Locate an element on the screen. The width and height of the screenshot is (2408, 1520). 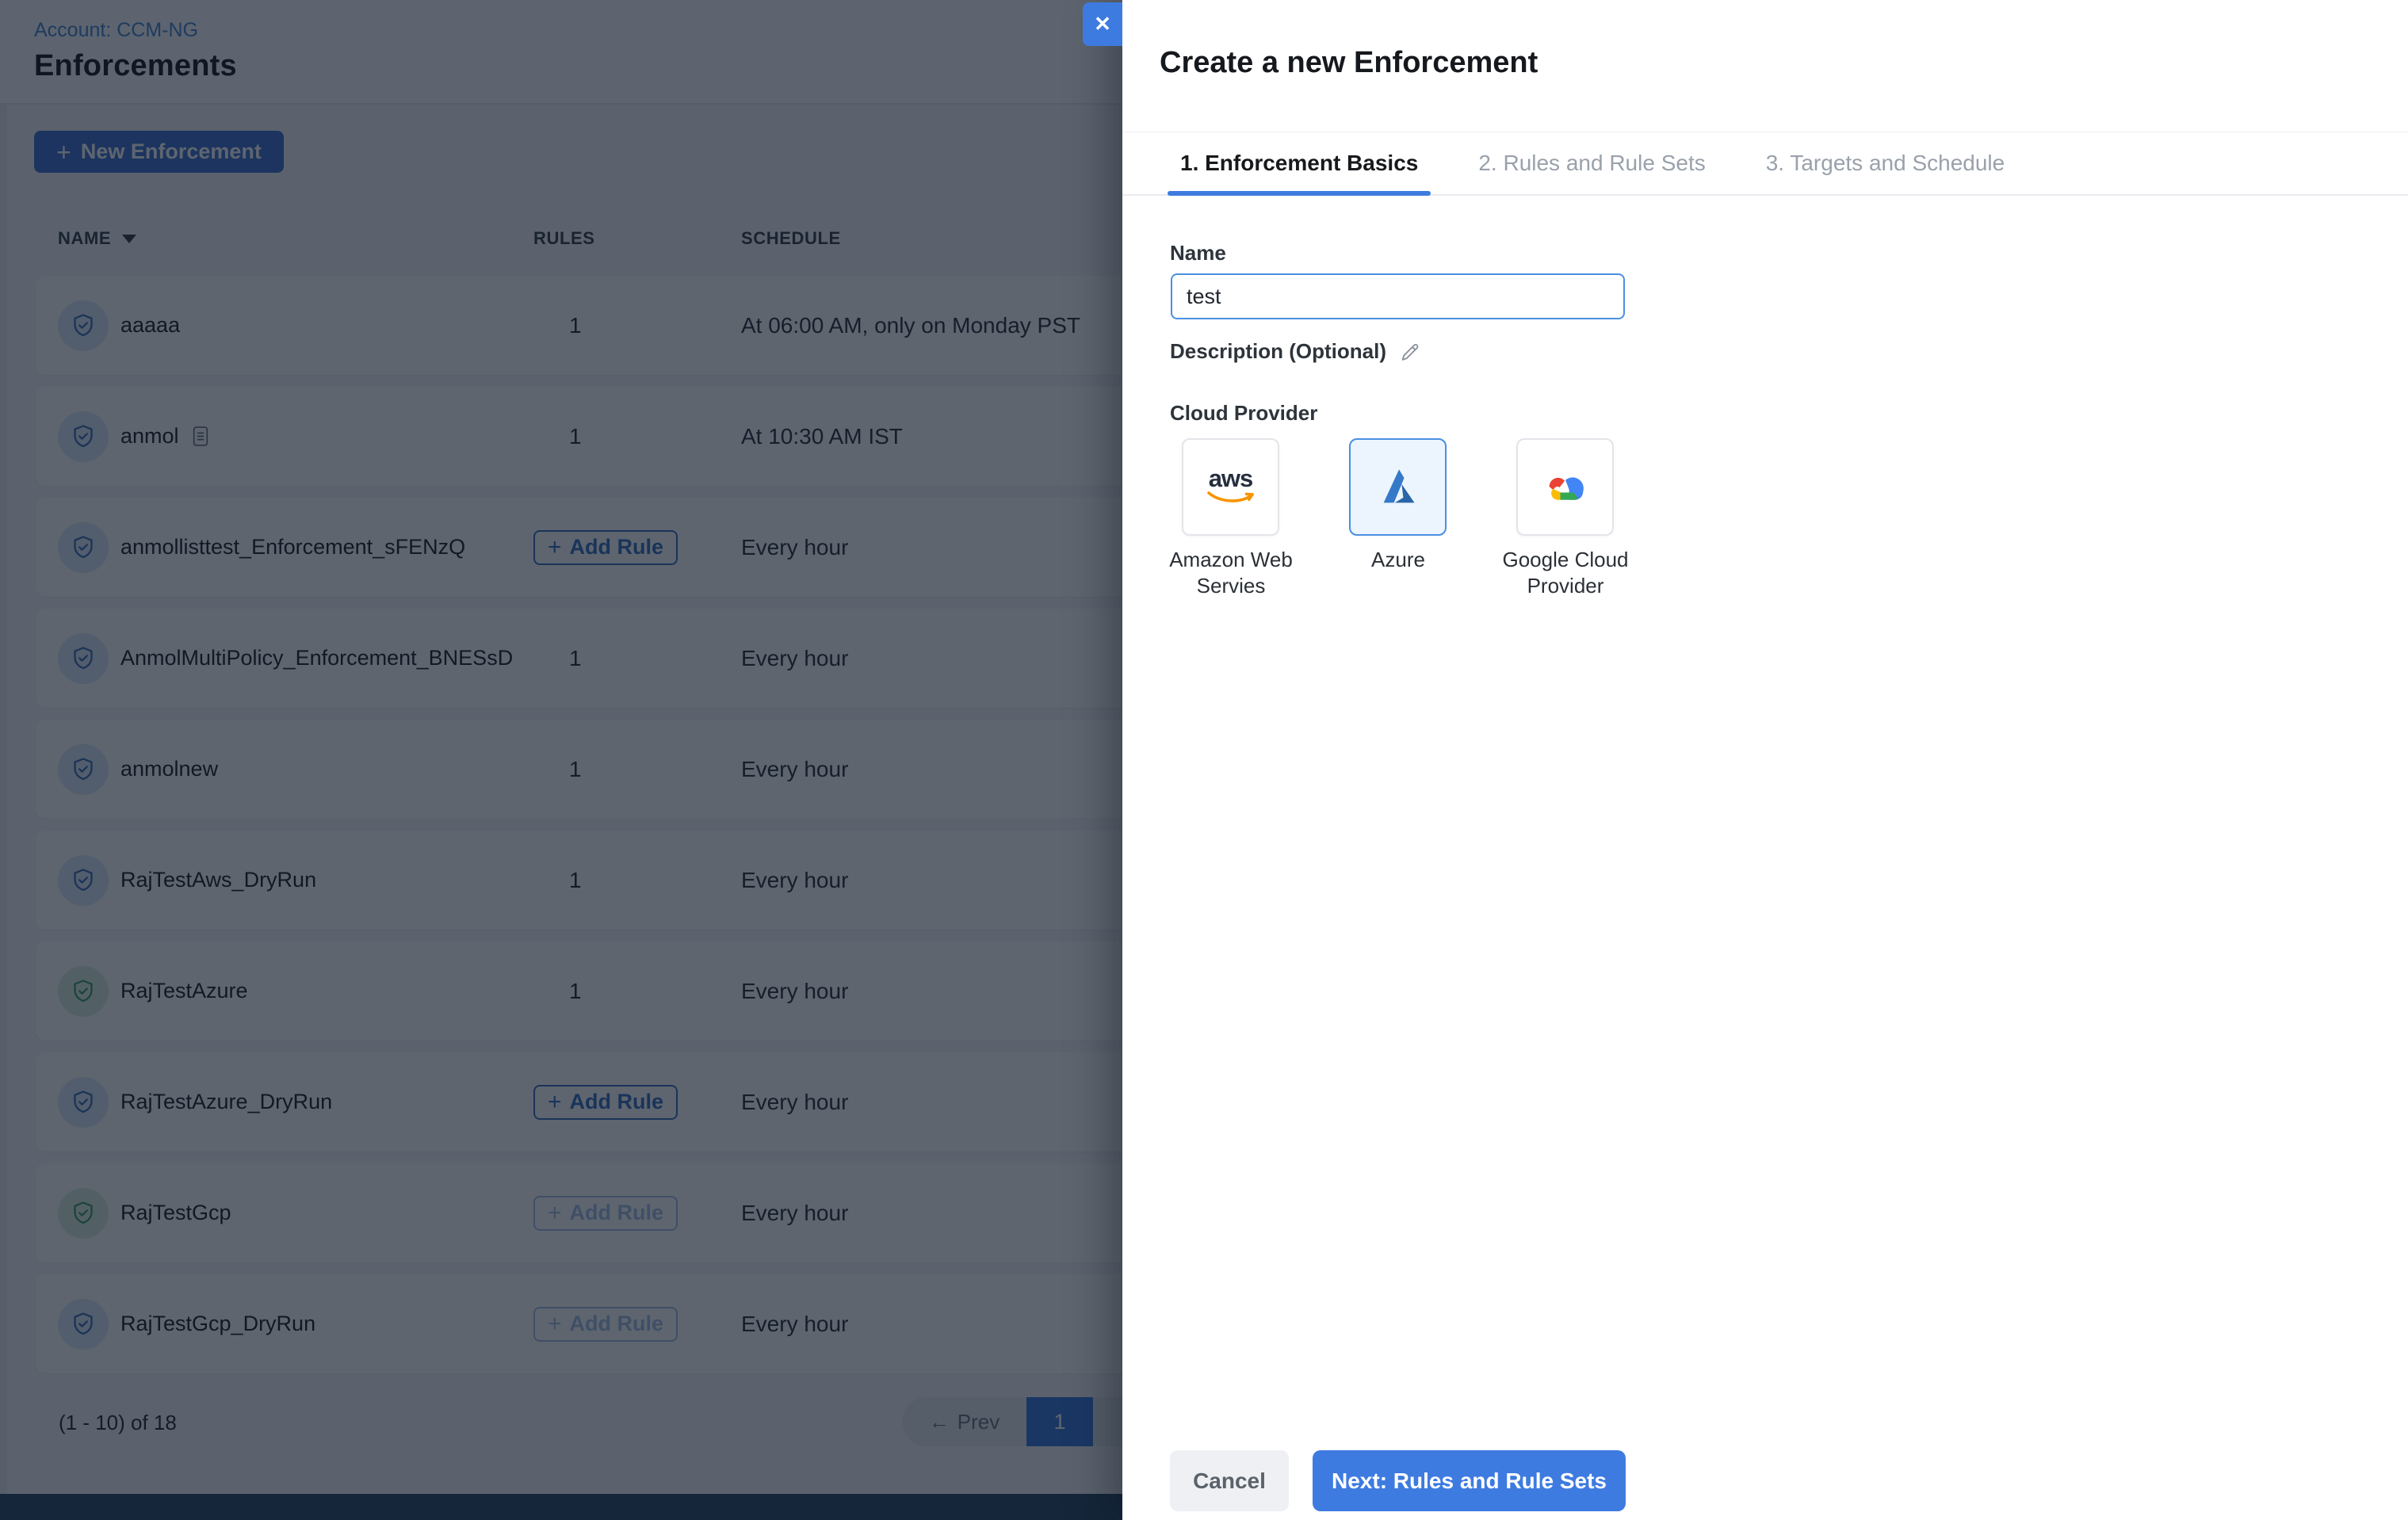
aws-logo-icon: aws is located at coordinates (1231, 485).